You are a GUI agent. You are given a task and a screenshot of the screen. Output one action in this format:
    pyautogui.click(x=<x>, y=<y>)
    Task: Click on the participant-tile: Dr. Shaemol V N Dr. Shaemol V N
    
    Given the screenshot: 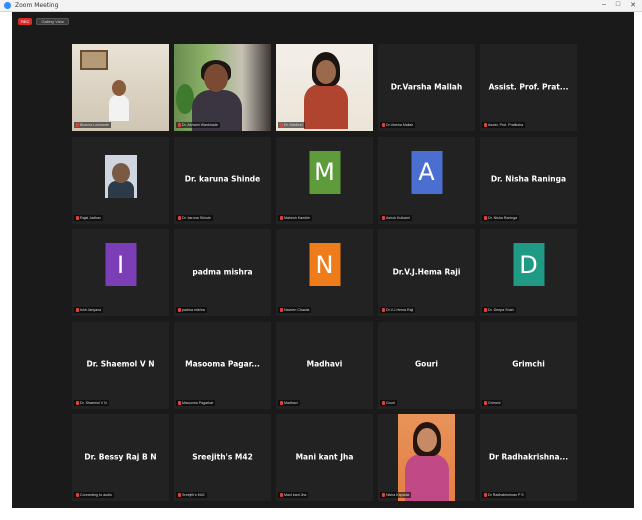 What is the action you would take?
    pyautogui.click(x=120, y=365)
    